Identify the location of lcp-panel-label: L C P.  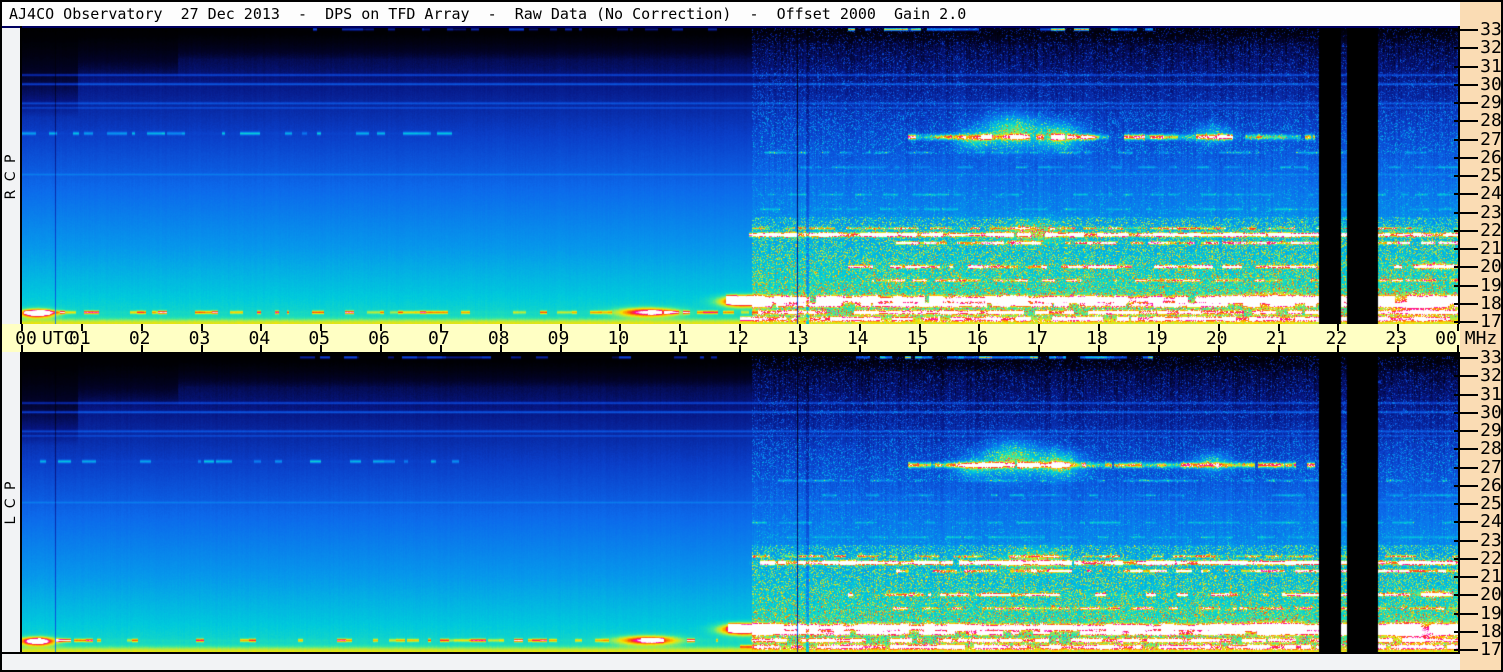
(11, 502).